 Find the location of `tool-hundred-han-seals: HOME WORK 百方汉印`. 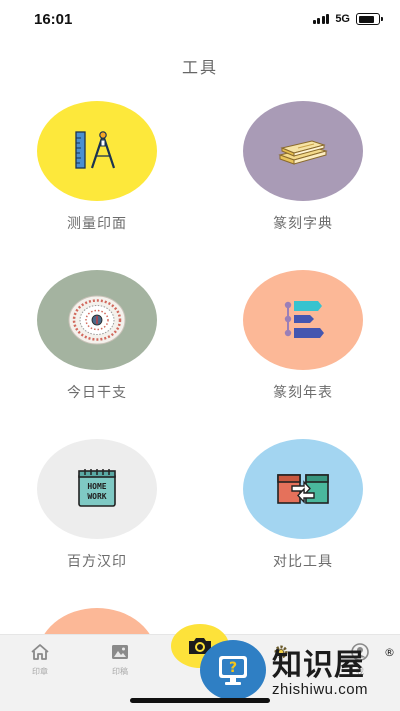

tool-hundred-han-seals: HOME WORK 百方汉印 is located at coordinates (97, 505).